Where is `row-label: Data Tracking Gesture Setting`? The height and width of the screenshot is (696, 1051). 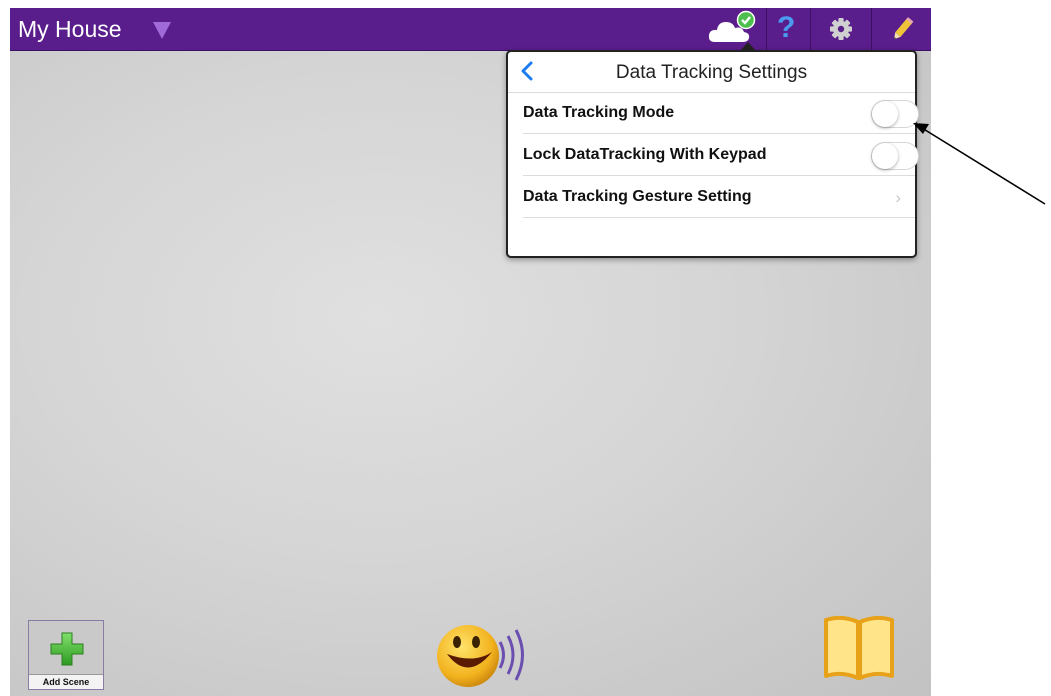
row-label: Data Tracking Gesture Setting is located at coordinates (637, 196).